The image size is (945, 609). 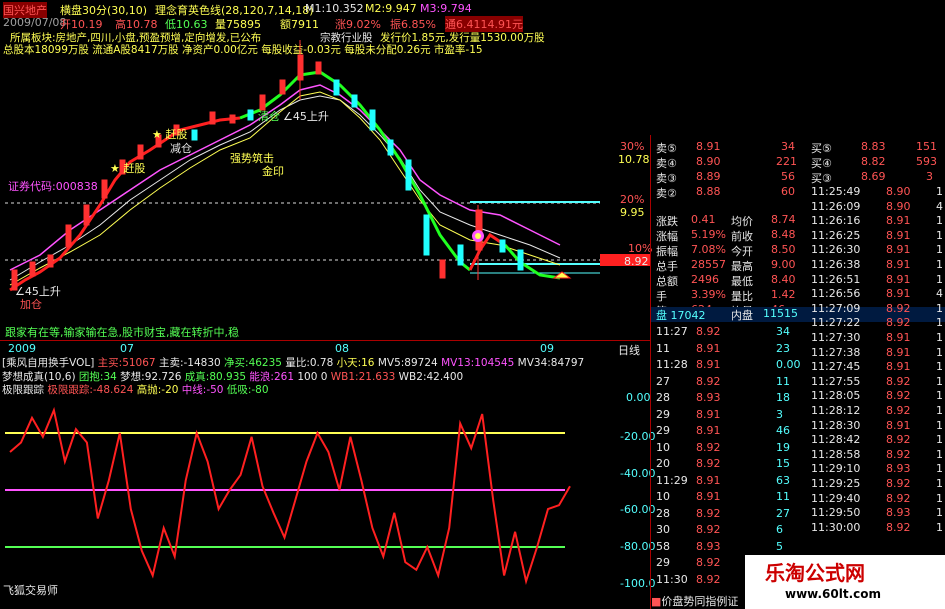 What do you see at coordinates (640, 248) in the screenshot?
I see `axis-pct-10: 10%` at bounding box center [640, 248].